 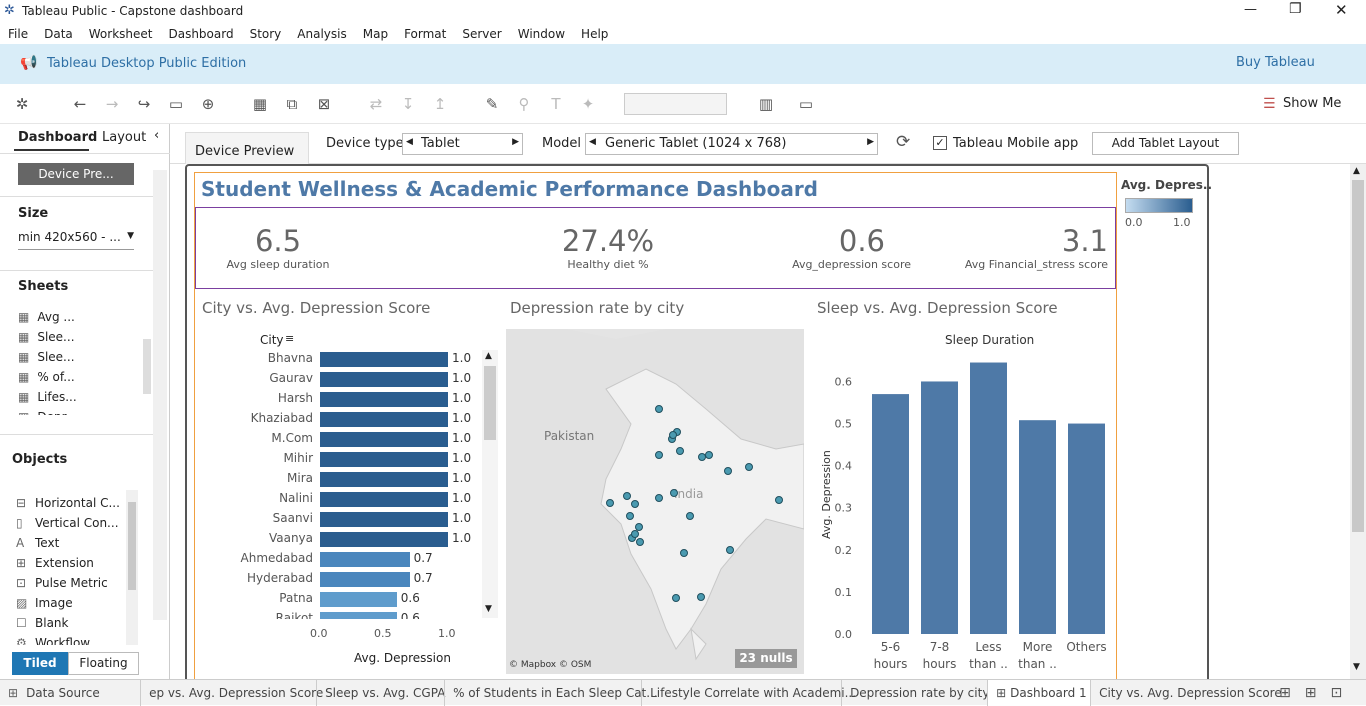 What do you see at coordinates (112, 104) in the screenshot?
I see `redo-icon: →` at bounding box center [112, 104].